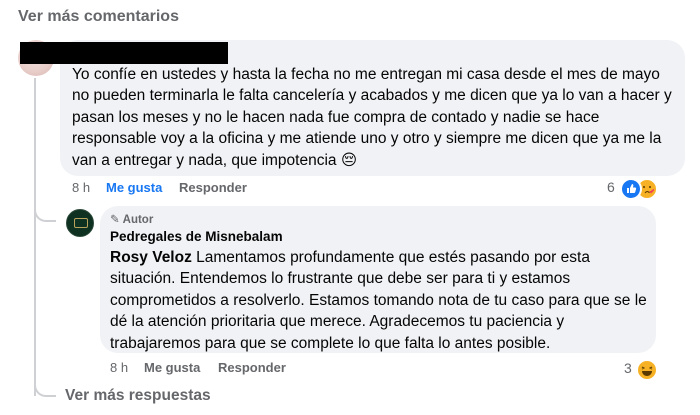  I want to click on page-logo-icon, so click(81, 223).